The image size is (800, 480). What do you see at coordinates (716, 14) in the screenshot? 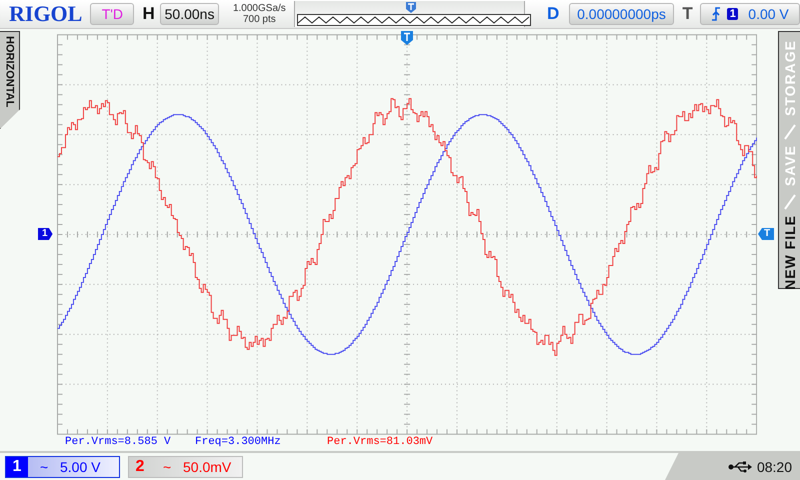
I see `rising-edge-icon` at bounding box center [716, 14].